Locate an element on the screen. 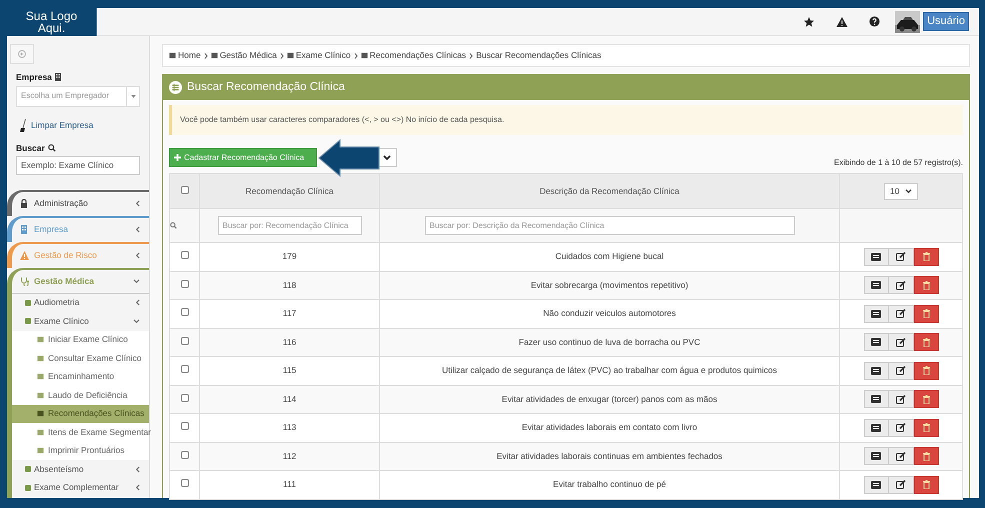 The image size is (985, 508). submenu-item: Exame Clínico is located at coordinates (80, 321).